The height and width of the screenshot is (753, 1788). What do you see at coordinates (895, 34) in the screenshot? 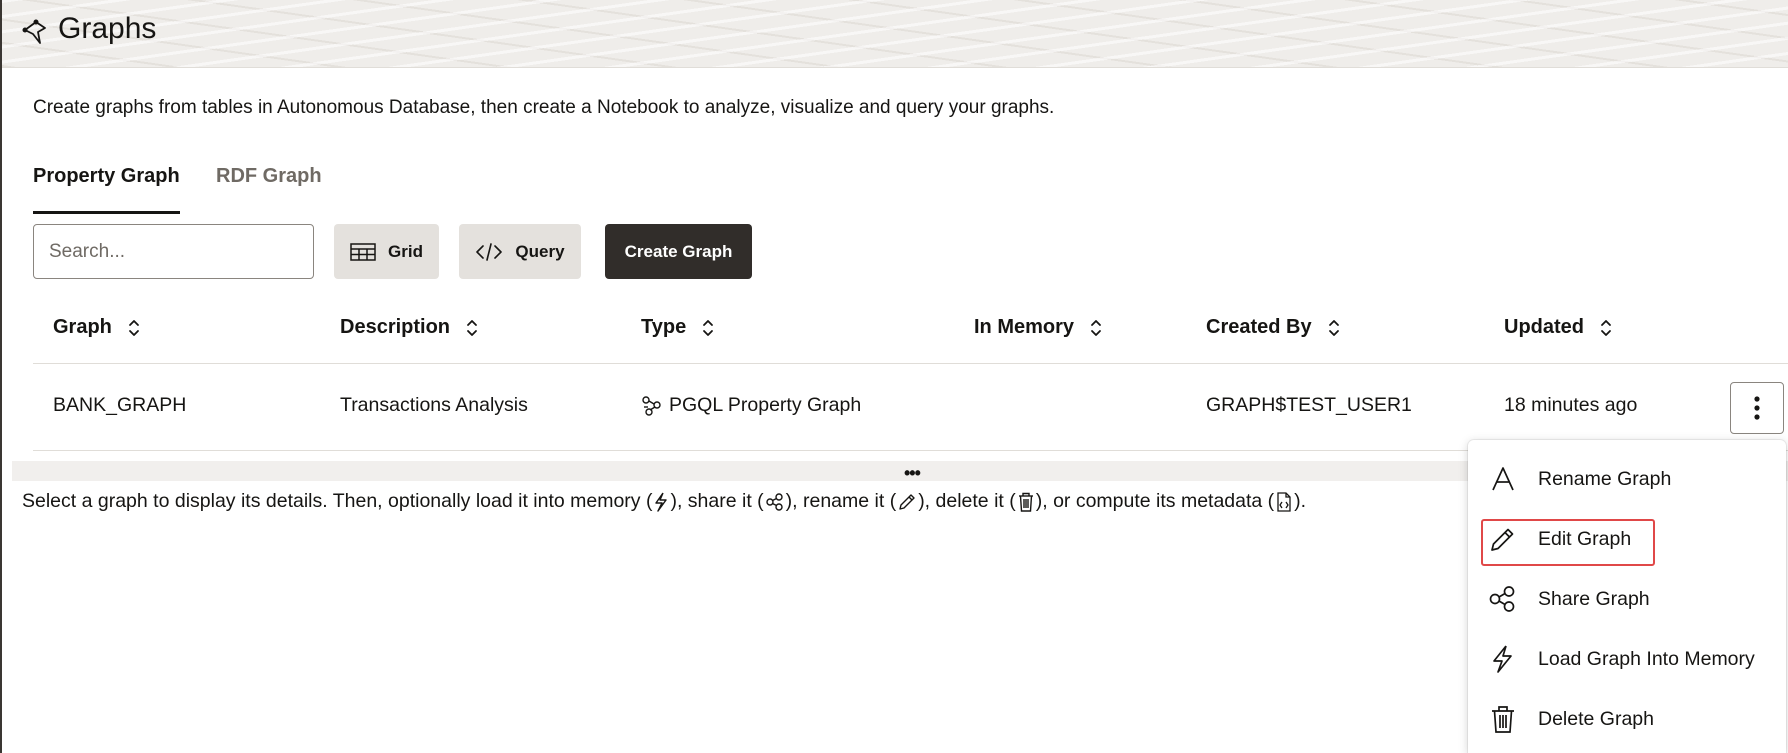
I see `page-header: Graphs` at bounding box center [895, 34].